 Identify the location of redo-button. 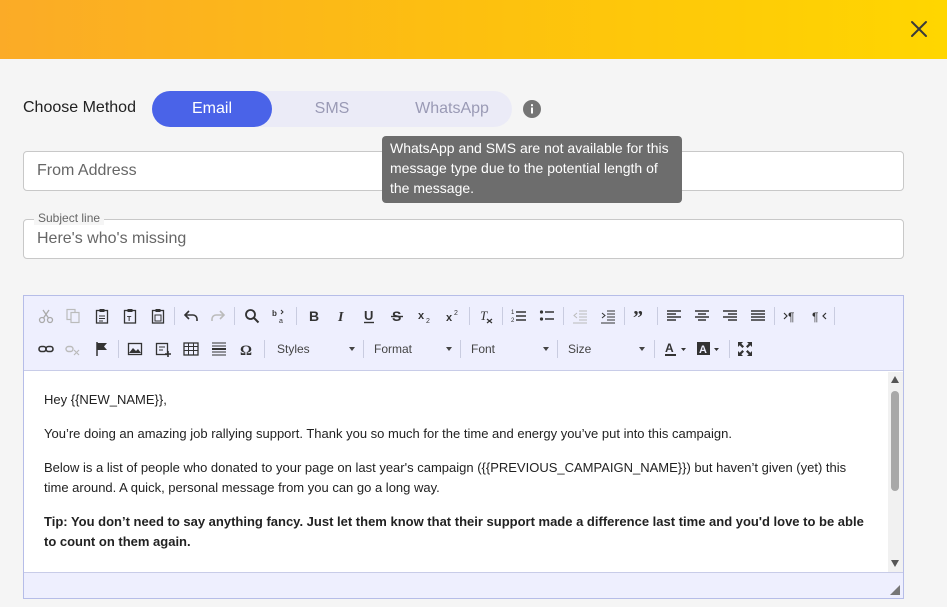
(218, 316).